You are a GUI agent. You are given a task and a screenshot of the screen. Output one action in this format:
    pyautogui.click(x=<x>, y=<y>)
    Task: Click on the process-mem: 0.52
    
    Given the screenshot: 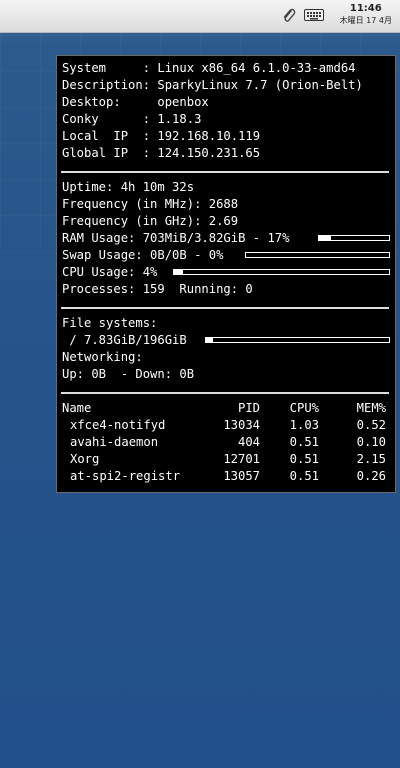 What is the action you would take?
    pyautogui.click(x=371, y=425)
    